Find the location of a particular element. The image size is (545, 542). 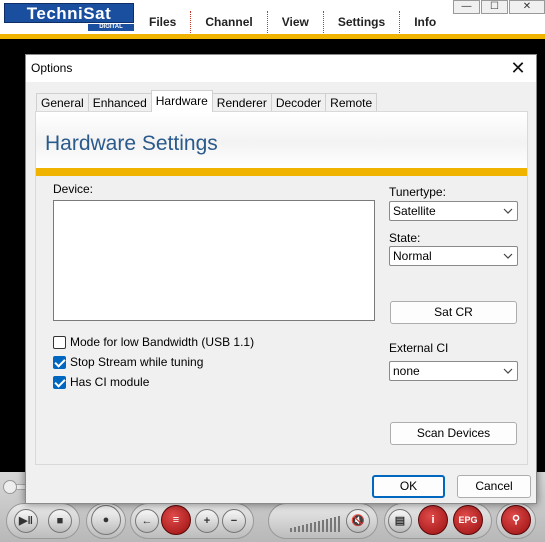

panel-header: Hardware Settings is located at coordinates (281, 140).